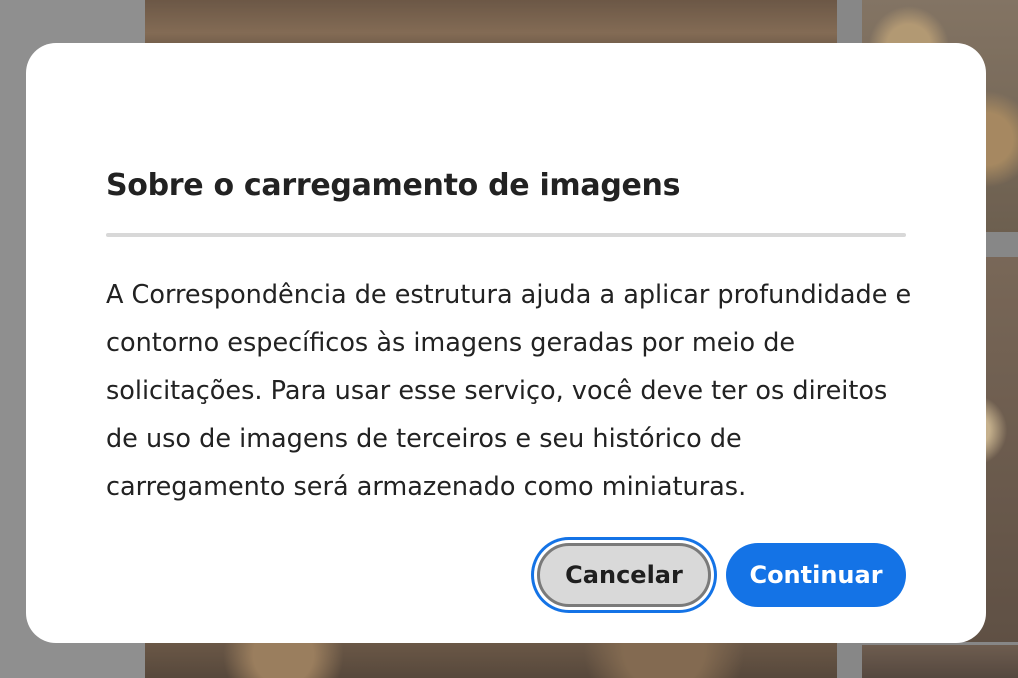  I want to click on continue-button: Continuar, so click(816, 575).